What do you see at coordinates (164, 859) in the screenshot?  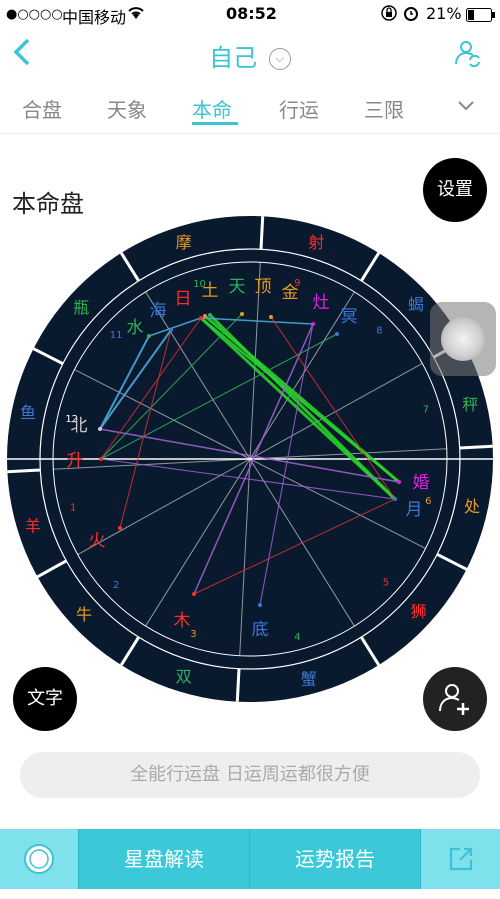 I see `chart-reading-button: 星盘解读` at bounding box center [164, 859].